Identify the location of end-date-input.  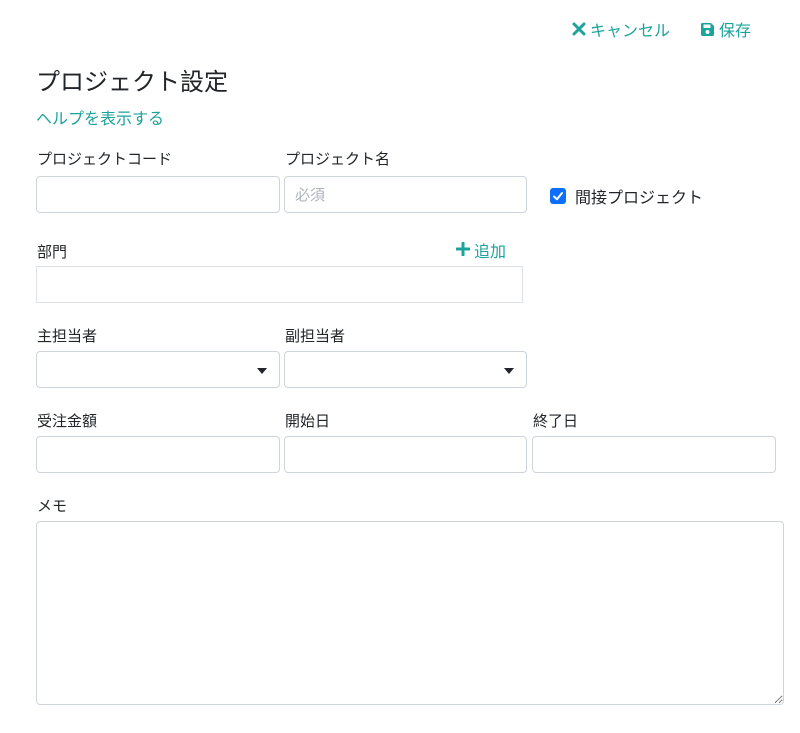
(654, 454).